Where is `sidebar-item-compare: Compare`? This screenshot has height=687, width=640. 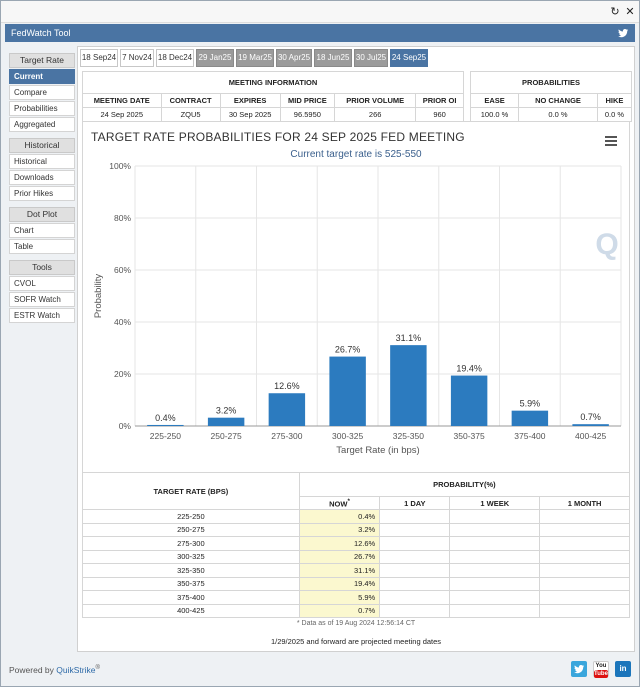
sidebar-item-compare: Compare is located at coordinates (42, 92).